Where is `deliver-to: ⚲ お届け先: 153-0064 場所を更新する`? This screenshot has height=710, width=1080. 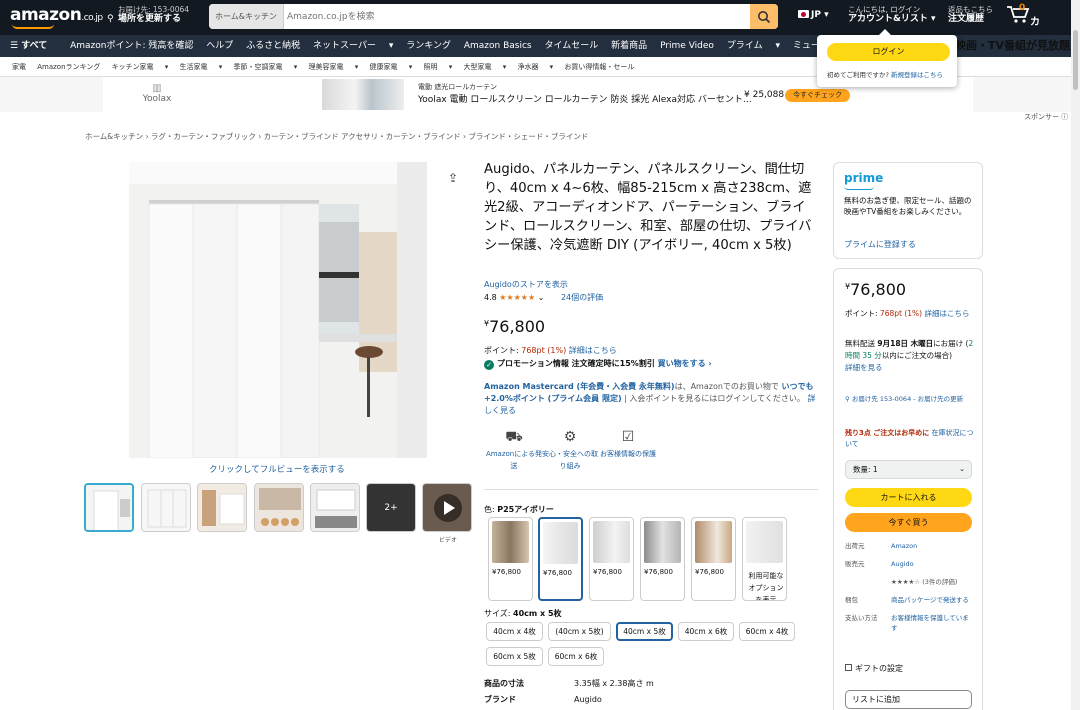
deliver-to: ⚲ お届け先: 153-0064 場所を更新する is located at coordinates (148, 15).